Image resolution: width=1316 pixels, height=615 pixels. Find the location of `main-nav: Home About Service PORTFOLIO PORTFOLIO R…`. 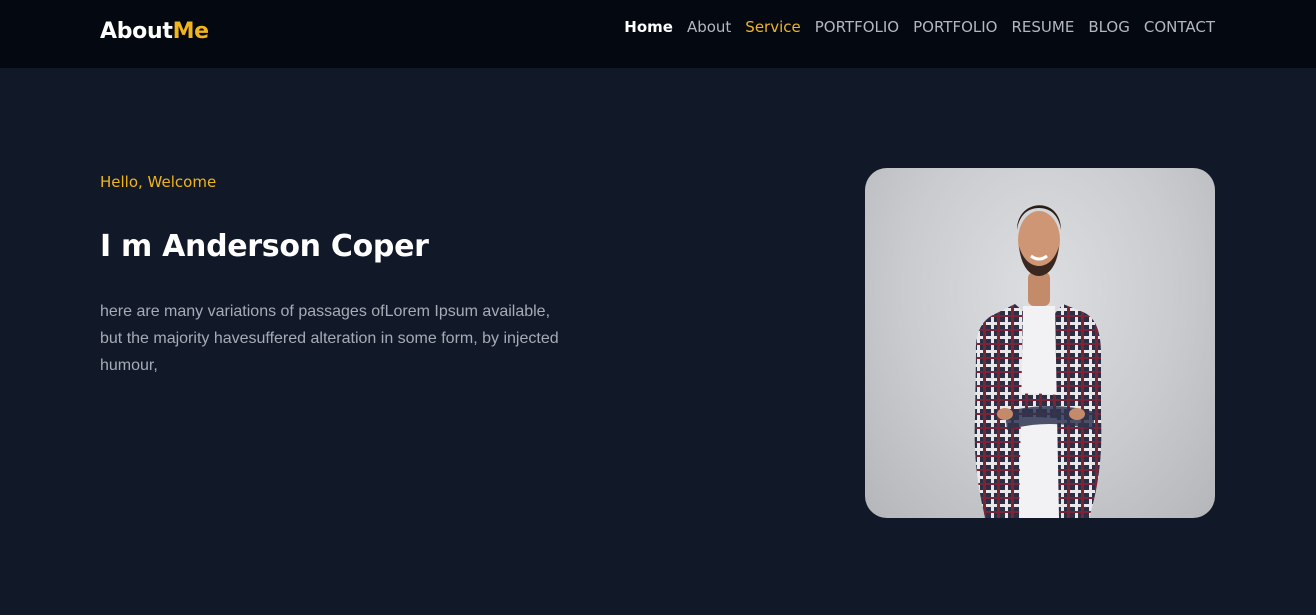

main-nav: Home About Service PORTFOLIO PORTFOLIO R… is located at coordinates (919, 27).